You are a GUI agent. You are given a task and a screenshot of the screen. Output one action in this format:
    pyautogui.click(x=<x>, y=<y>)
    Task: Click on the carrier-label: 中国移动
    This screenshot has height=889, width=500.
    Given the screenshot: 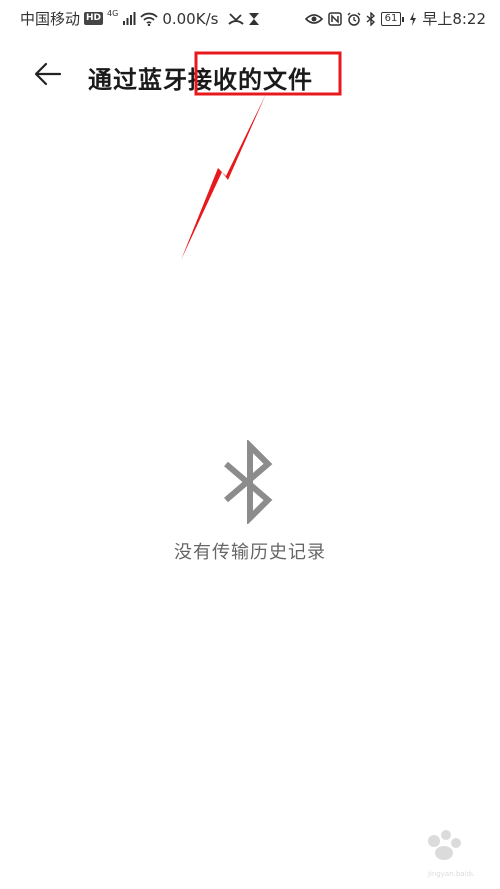 What is the action you would take?
    pyautogui.click(x=50, y=19)
    